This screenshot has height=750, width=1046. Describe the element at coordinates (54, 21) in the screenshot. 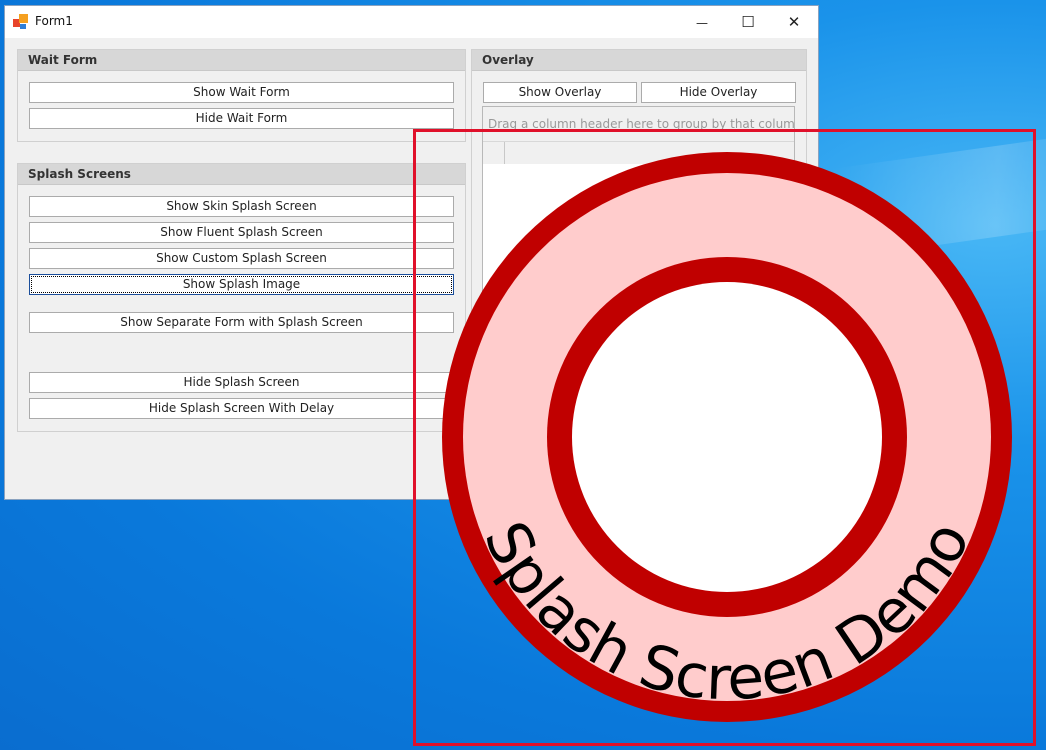

I see `window-title: Form1` at that location.